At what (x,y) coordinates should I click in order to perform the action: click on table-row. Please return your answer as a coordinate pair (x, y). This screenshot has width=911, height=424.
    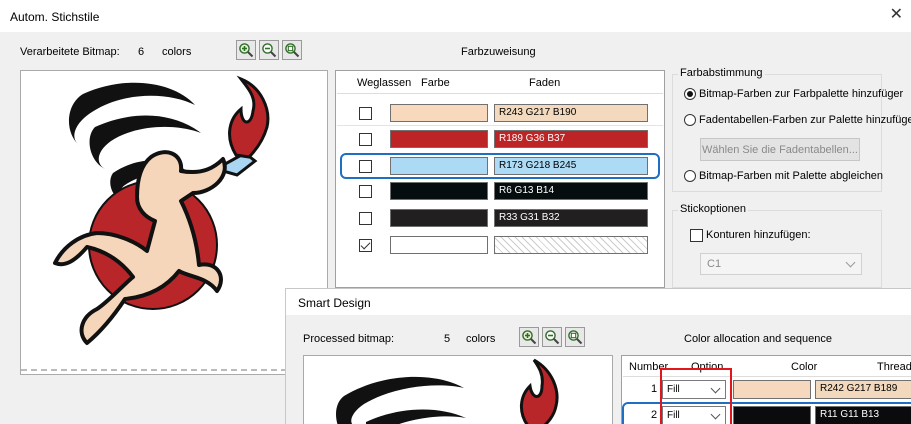
    Looking at the image, I should click on (495, 245).